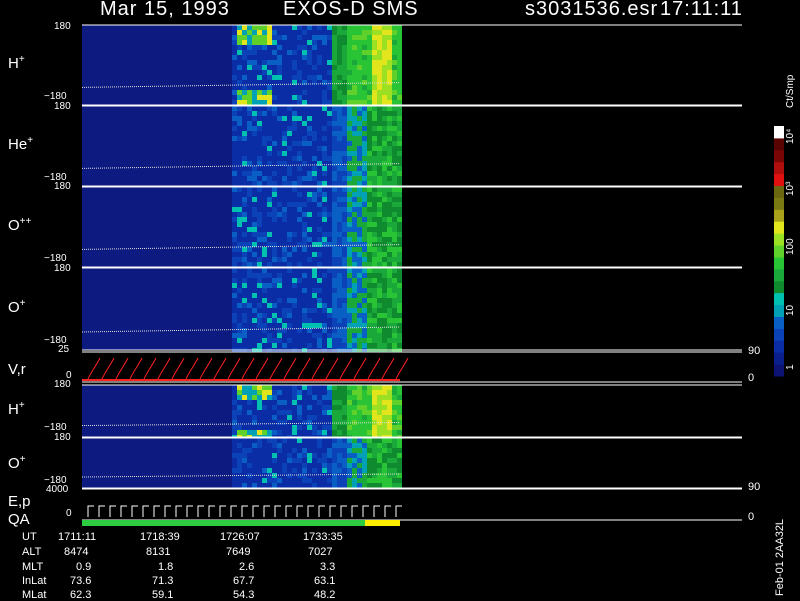  I want to click on mlat-value: 54.3, so click(244, 595).